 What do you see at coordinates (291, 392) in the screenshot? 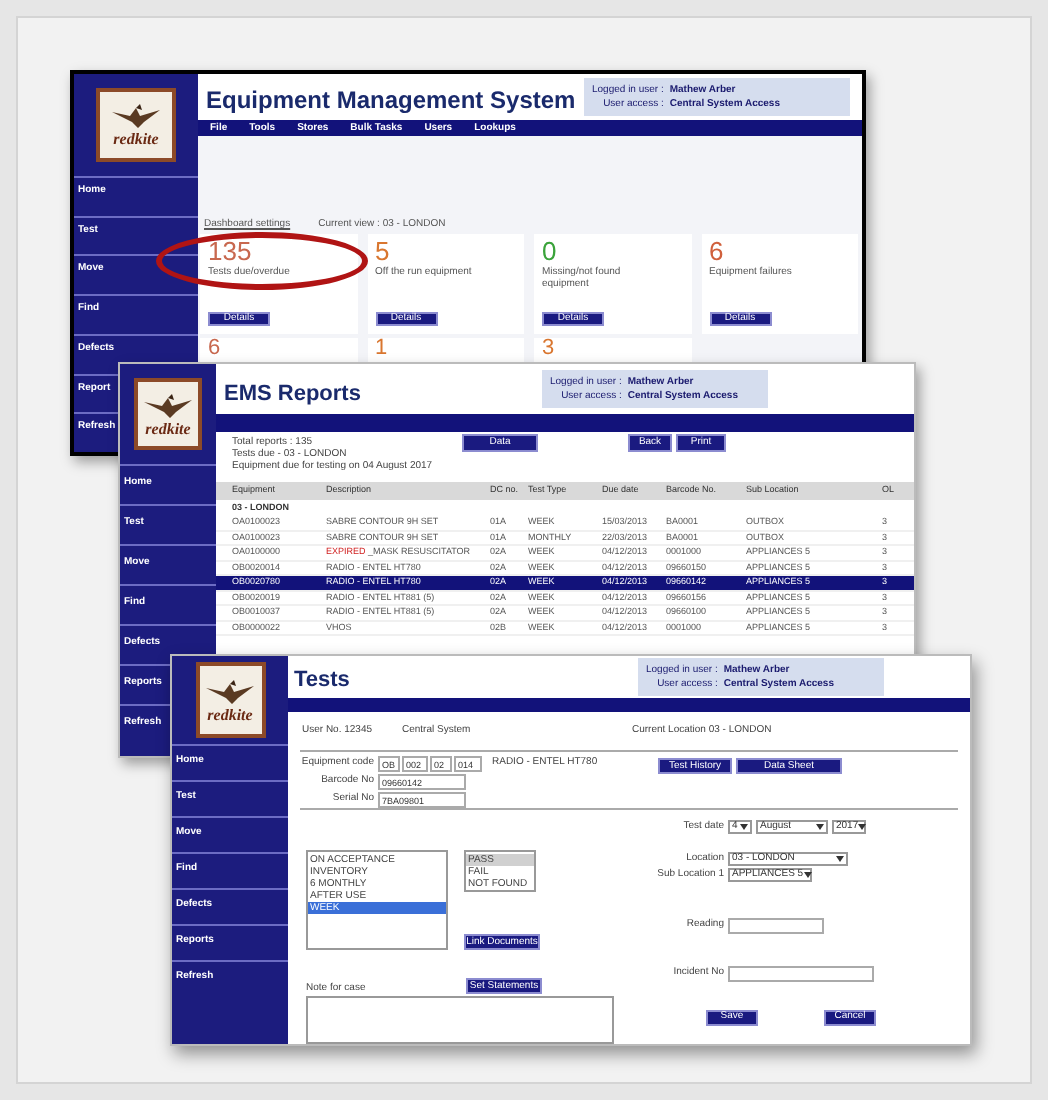
I see `page-title: EMS Reports` at bounding box center [291, 392].